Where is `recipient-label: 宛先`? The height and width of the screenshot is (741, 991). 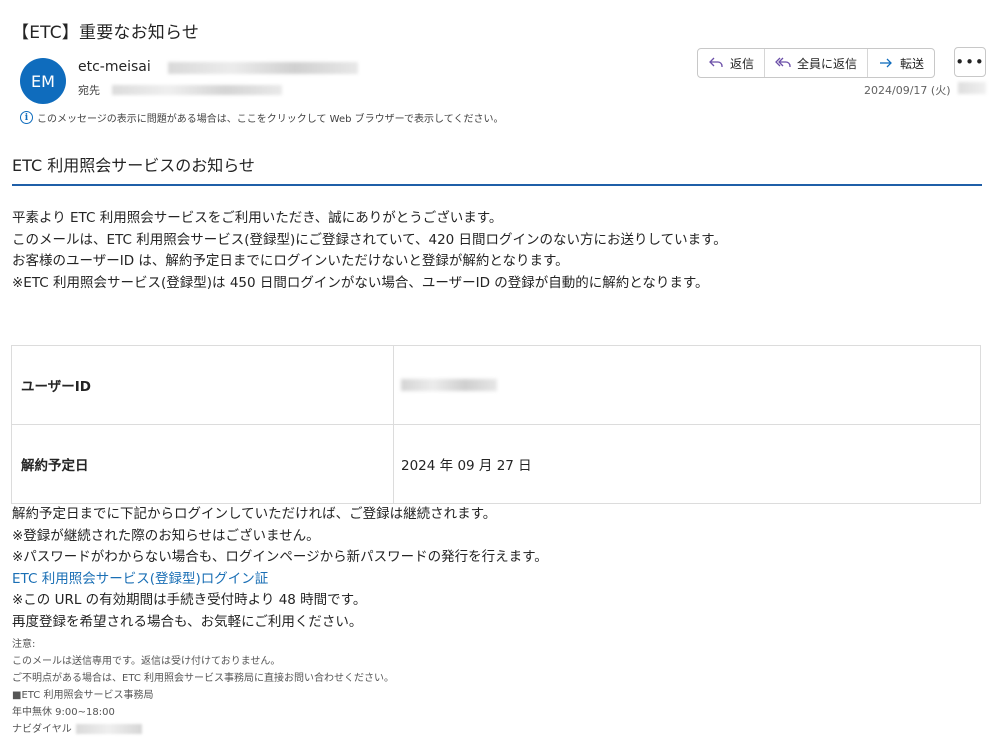
recipient-label: 宛先 is located at coordinates (89, 90).